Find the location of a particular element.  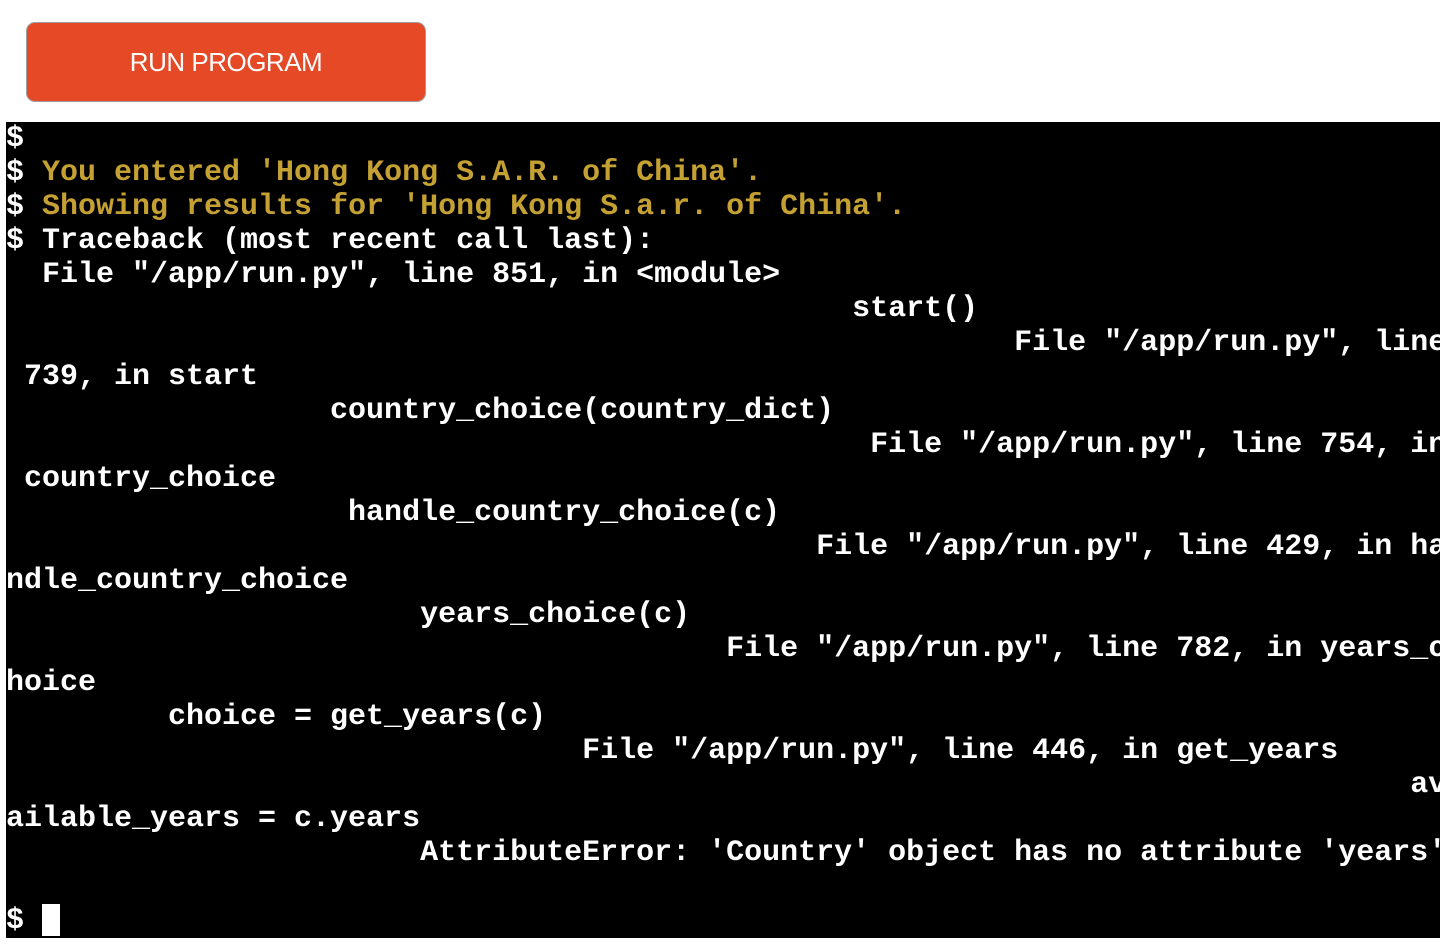

terminal-line: choice = get_years(c) is located at coordinates (276, 717).